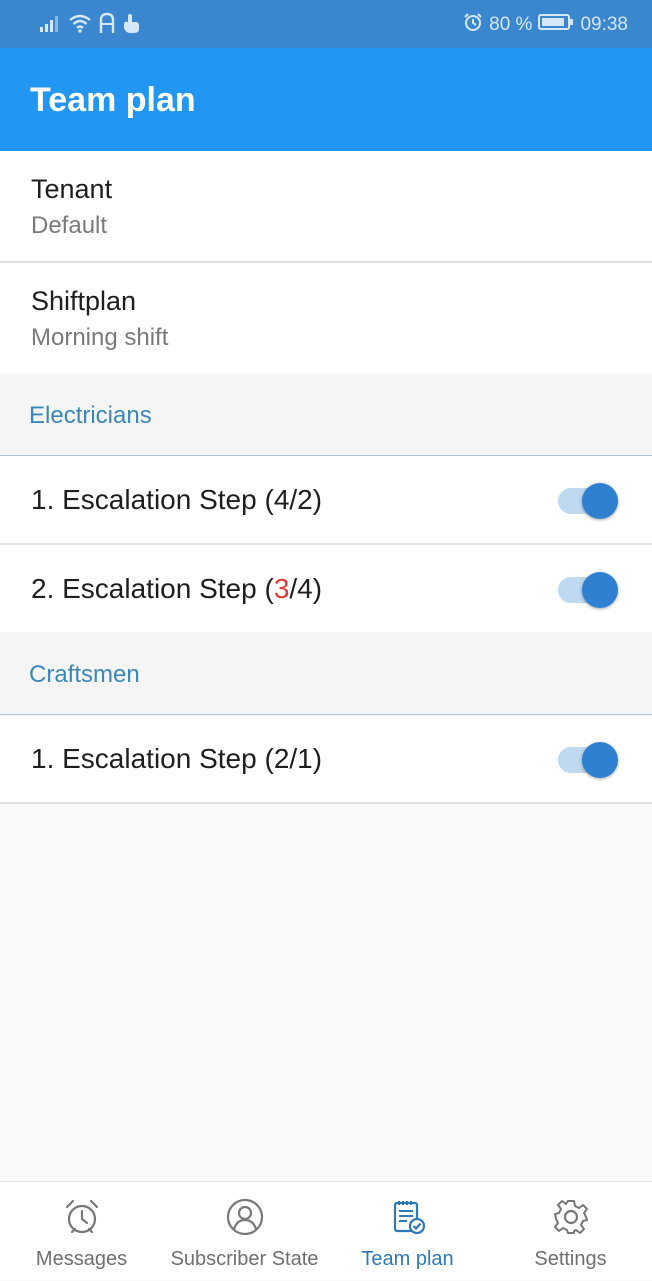 The image size is (652, 1281). What do you see at coordinates (100, 337) in the screenshot?
I see `shiftplan-value: Morning shift` at bounding box center [100, 337].